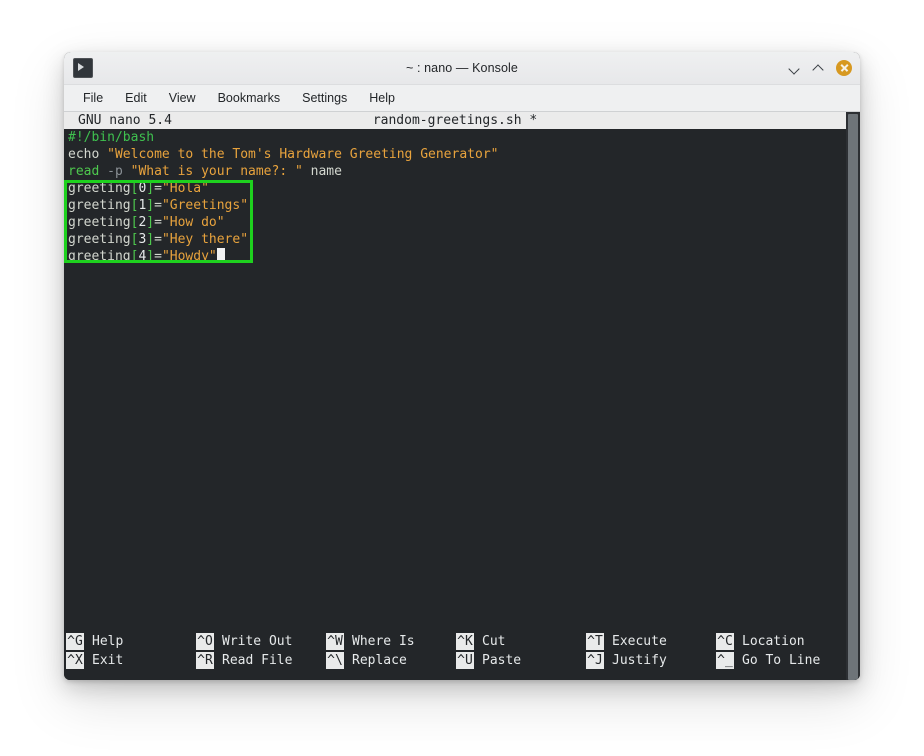  Describe the element at coordinates (463, 188) in the screenshot. I see `code-line-greeting-0: greeting[0]="Hola"` at that location.